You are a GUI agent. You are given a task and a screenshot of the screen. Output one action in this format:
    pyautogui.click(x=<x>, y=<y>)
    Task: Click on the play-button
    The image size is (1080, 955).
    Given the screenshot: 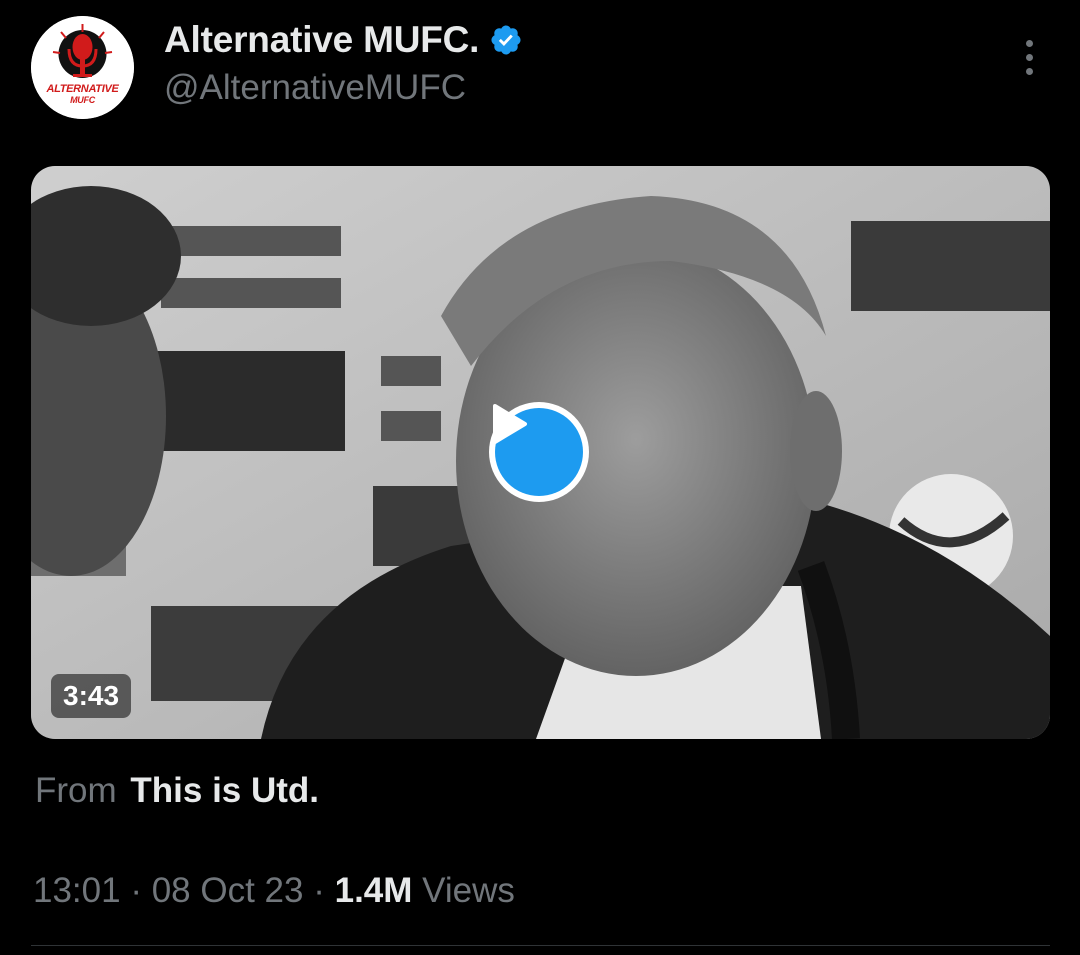 What is the action you would take?
    pyautogui.click(x=539, y=452)
    